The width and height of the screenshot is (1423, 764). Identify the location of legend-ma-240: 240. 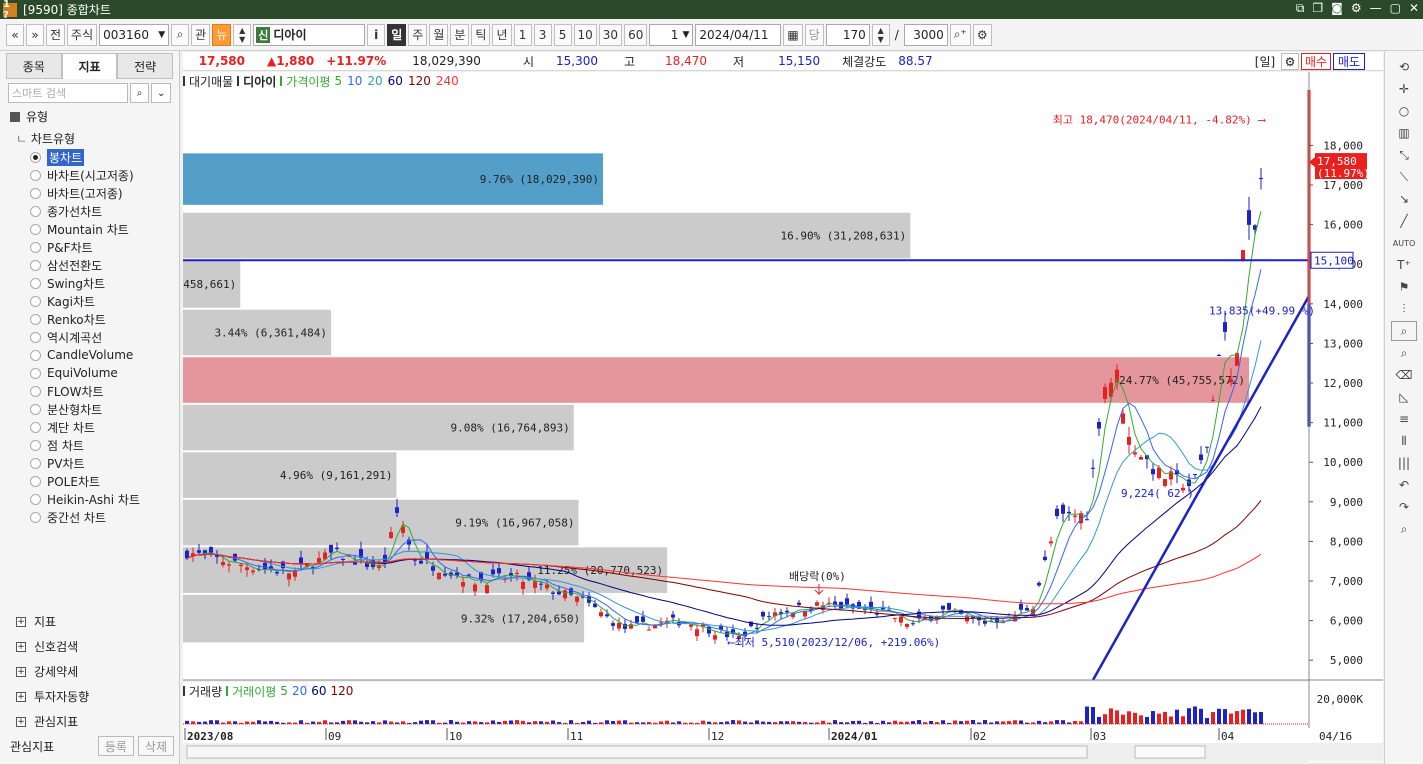
(447, 81).